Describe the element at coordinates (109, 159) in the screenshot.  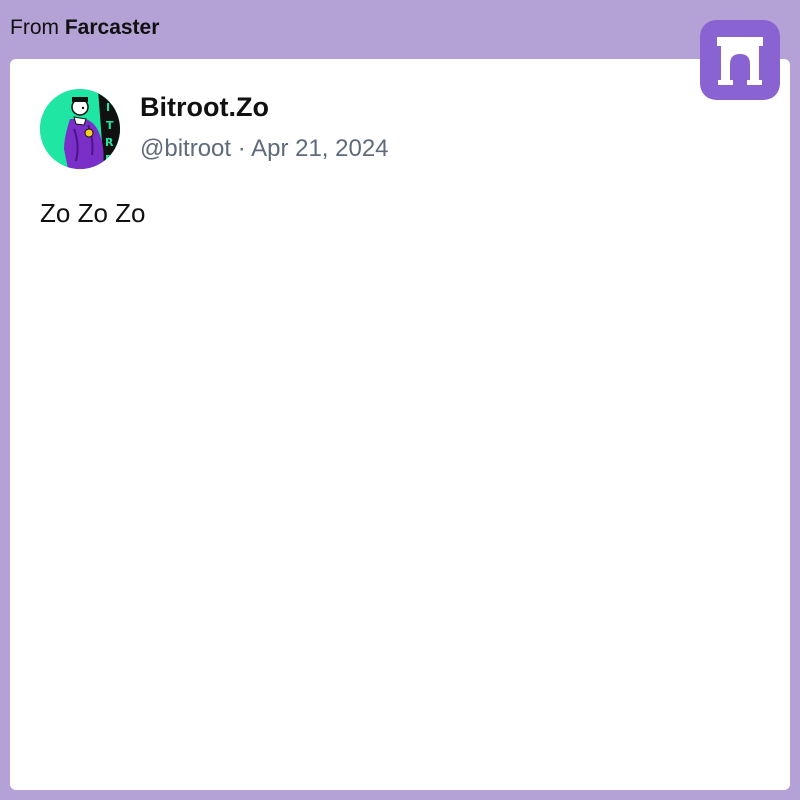
I see `svg-text: E` at that location.